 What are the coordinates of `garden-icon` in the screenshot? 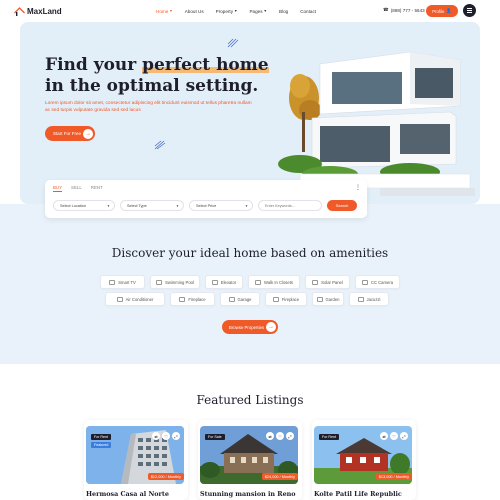 It's located at (319, 299).